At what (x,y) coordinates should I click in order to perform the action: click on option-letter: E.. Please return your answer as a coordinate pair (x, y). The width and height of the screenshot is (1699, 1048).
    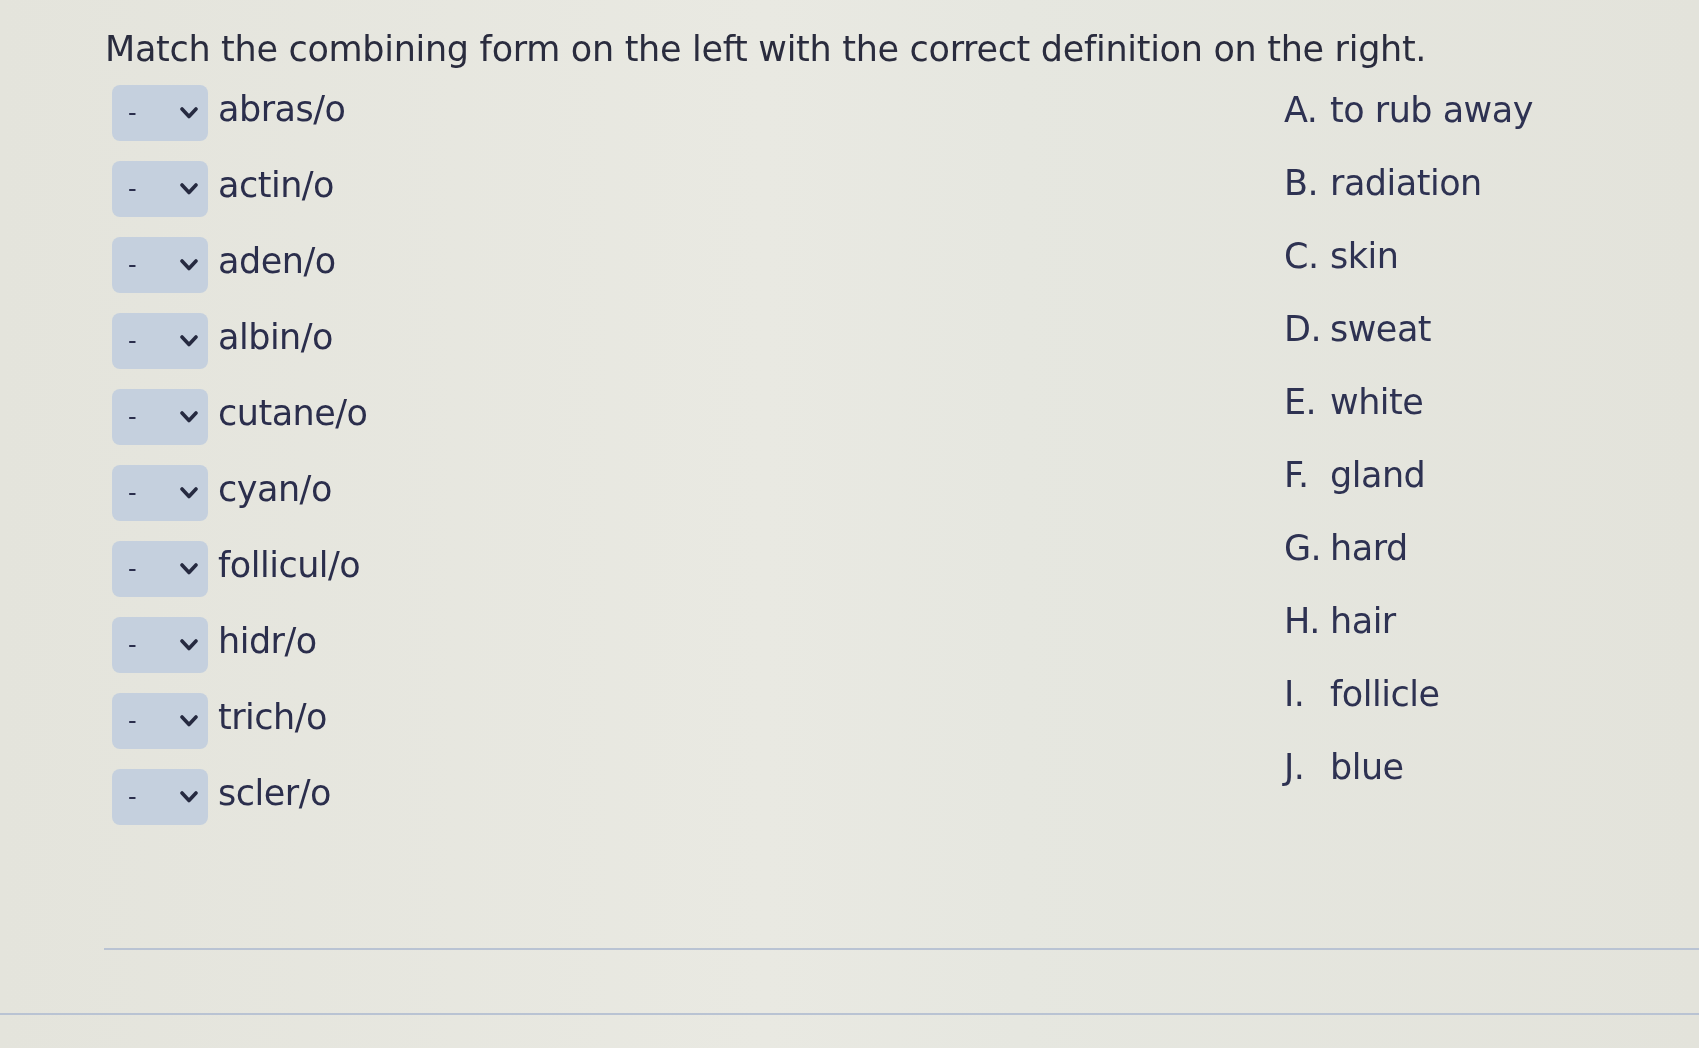
    Looking at the image, I should click on (1301, 402).